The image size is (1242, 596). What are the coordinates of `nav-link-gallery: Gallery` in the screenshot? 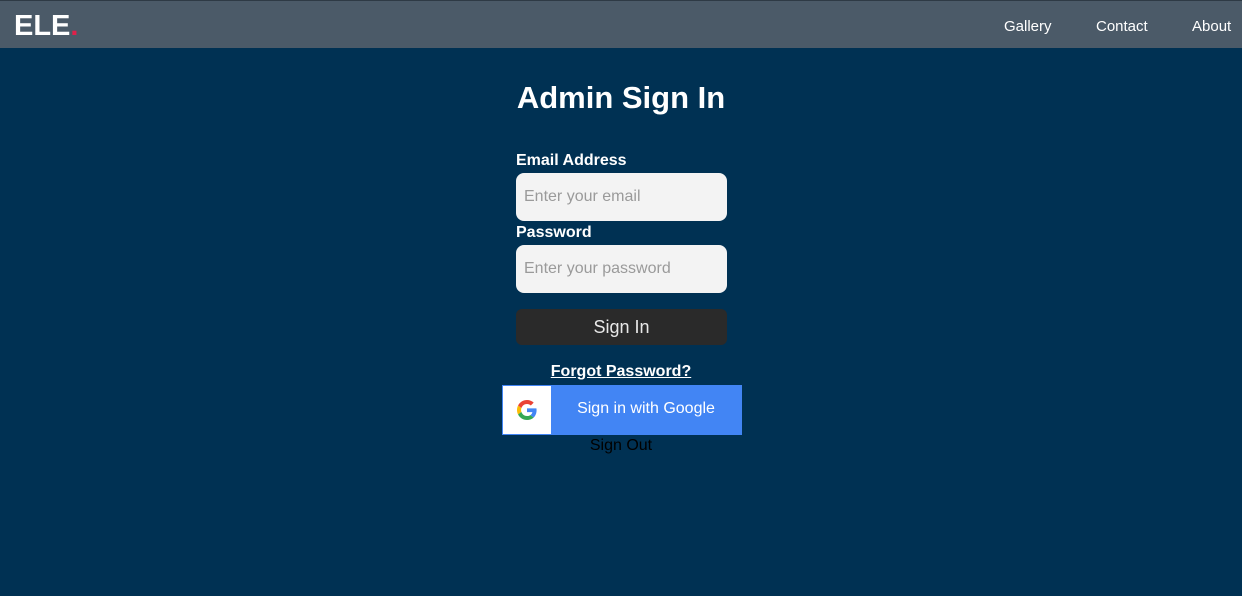 It's located at (1028, 27).